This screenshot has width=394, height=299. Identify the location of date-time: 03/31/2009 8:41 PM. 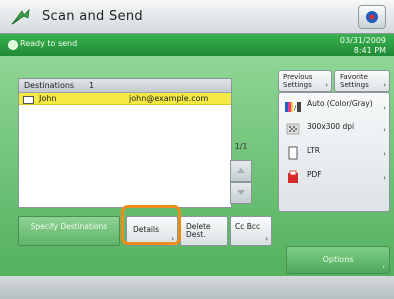
(363, 46).